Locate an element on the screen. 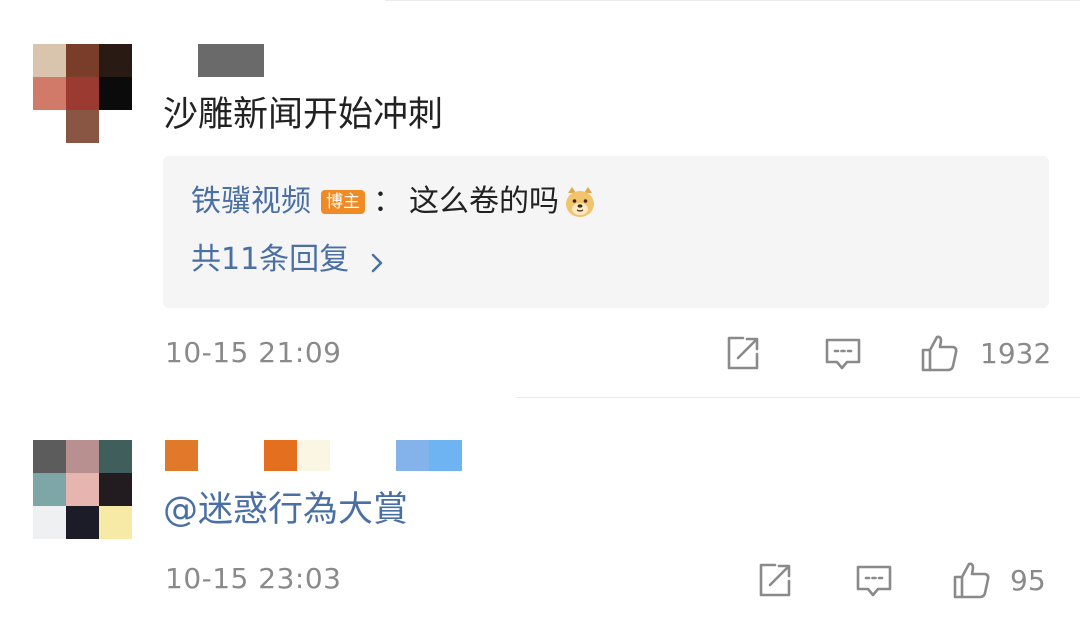 The image size is (1080, 623). like-count: 1932 is located at coordinates (1016, 353).